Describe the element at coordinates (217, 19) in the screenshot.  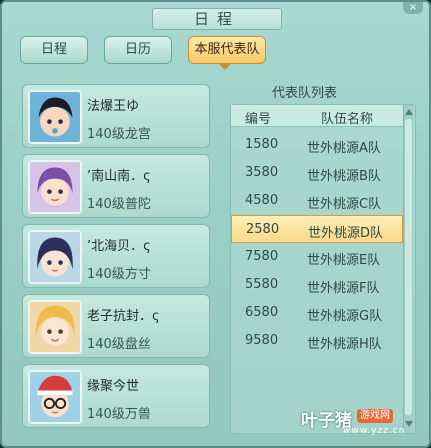
I see `window-title: 日程` at that location.